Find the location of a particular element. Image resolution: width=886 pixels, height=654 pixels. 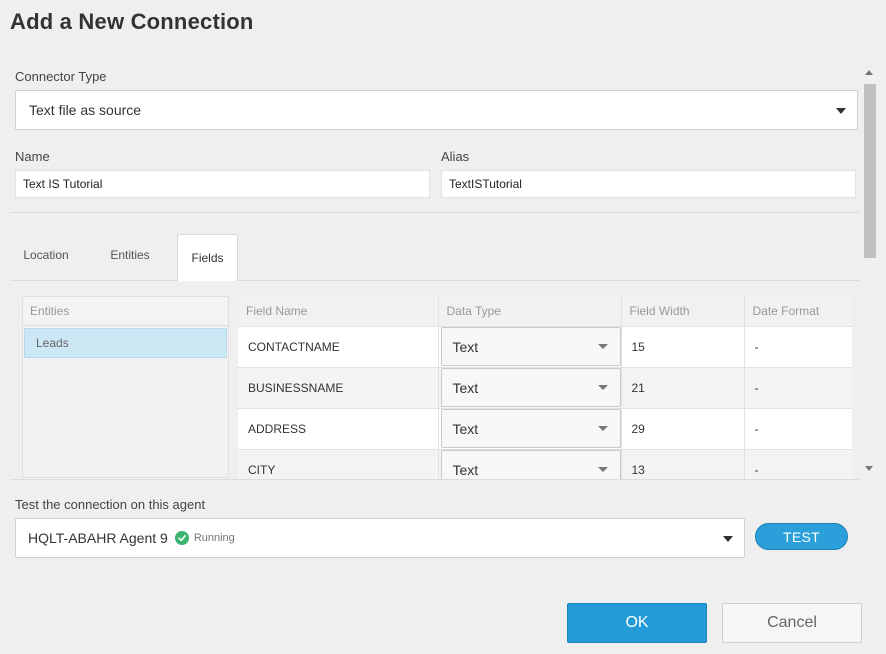

agent-status: Running is located at coordinates (214, 538).